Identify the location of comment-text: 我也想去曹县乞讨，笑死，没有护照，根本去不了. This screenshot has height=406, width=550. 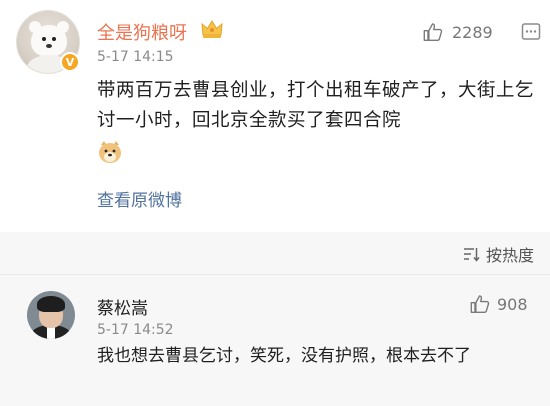
(284, 356).